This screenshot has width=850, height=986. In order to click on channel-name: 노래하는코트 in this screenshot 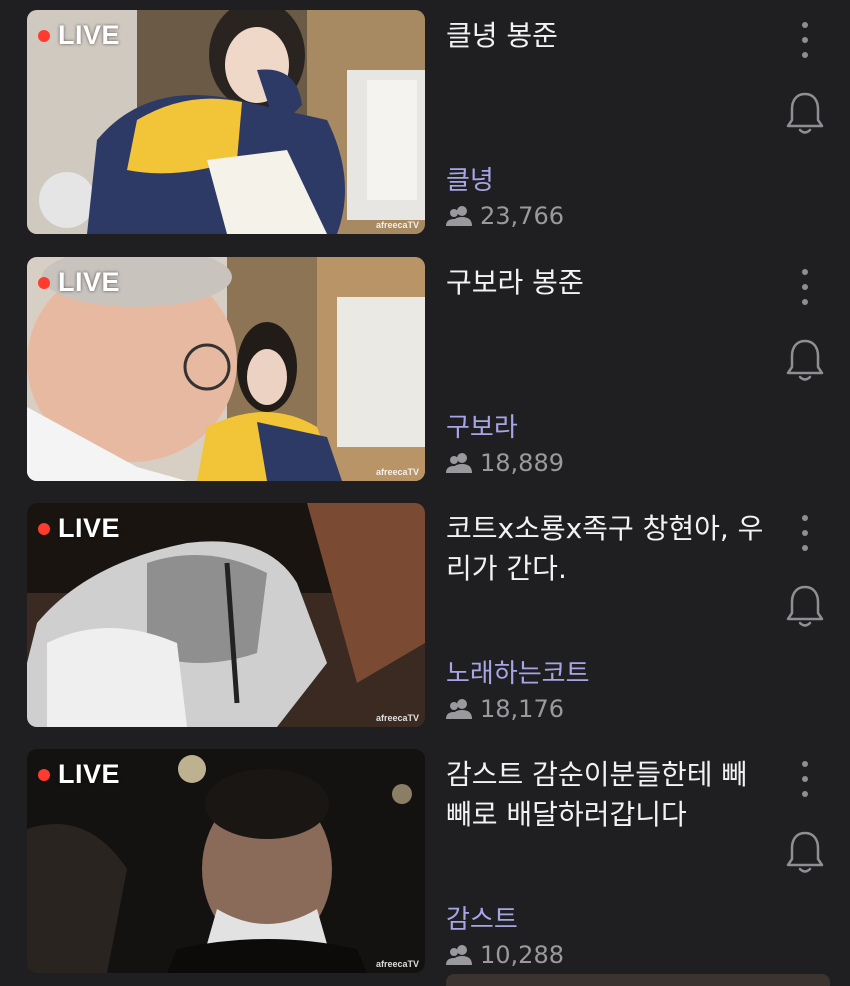, I will do `click(518, 671)`.